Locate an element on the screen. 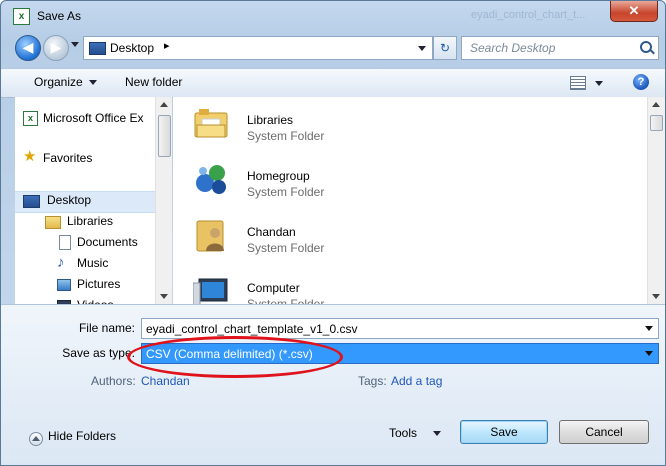  save-as-type-label: Save as type: is located at coordinates (98, 353).